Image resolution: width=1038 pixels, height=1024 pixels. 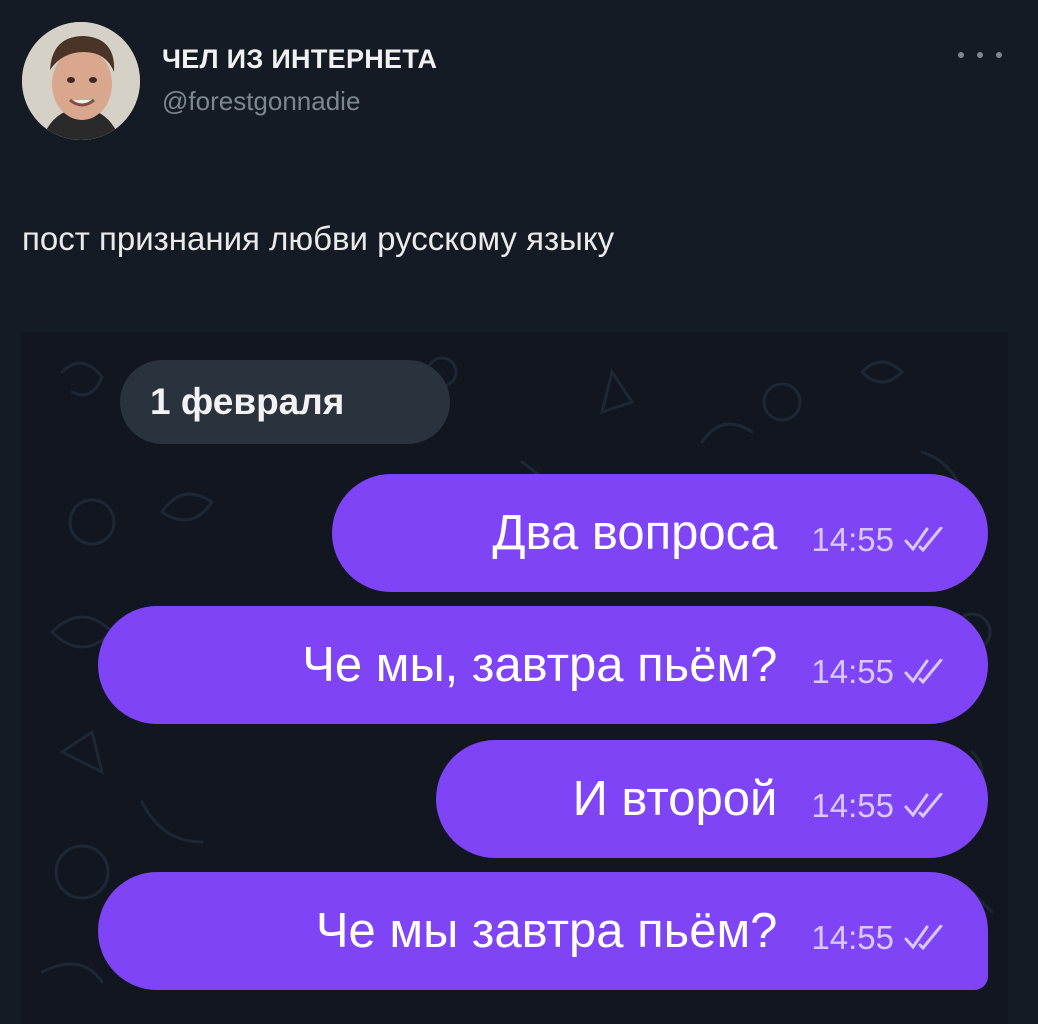 I want to click on message-bubble: Два вопроса 14:55, so click(x=660, y=533).